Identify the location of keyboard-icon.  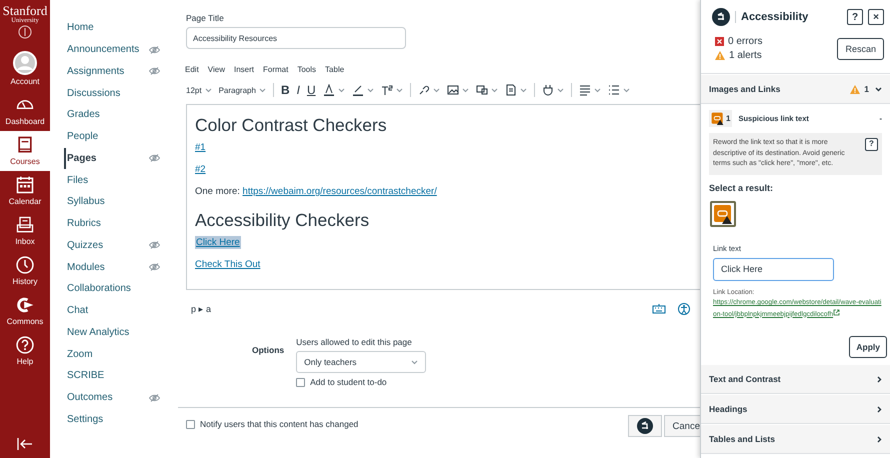
(659, 308).